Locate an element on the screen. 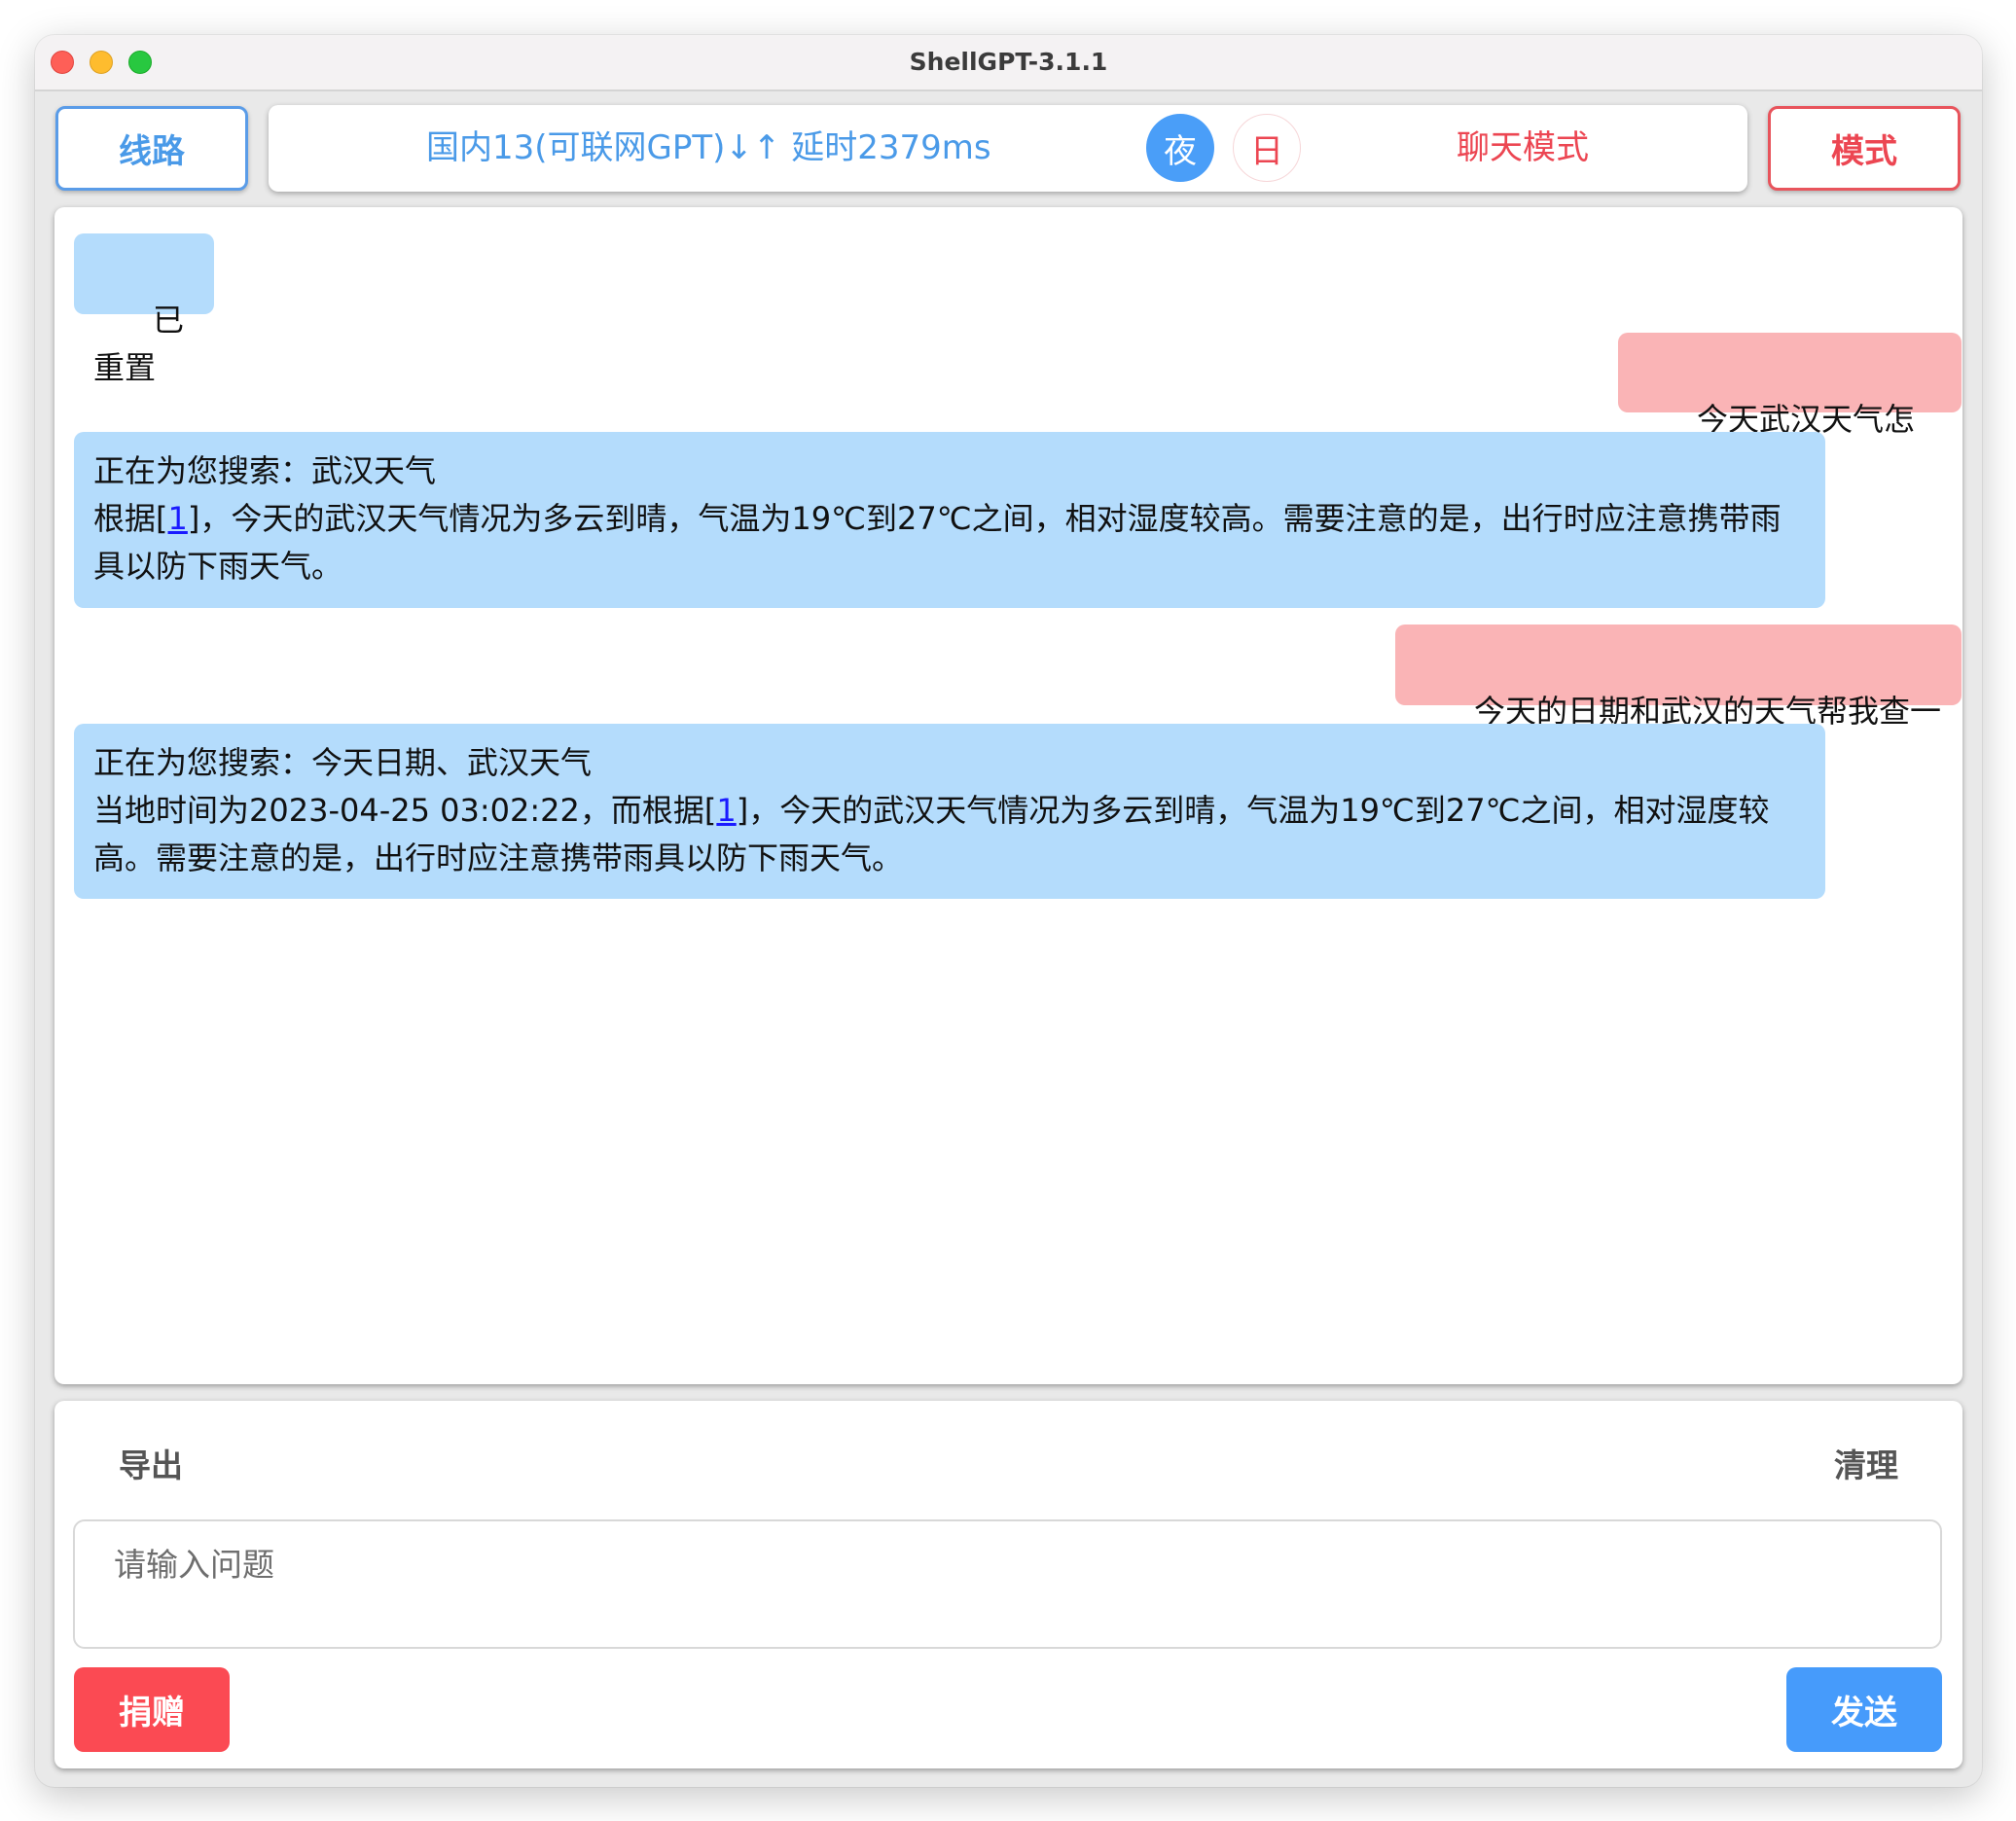  send-button: 发送 is located at coordinates (1864, 1709).